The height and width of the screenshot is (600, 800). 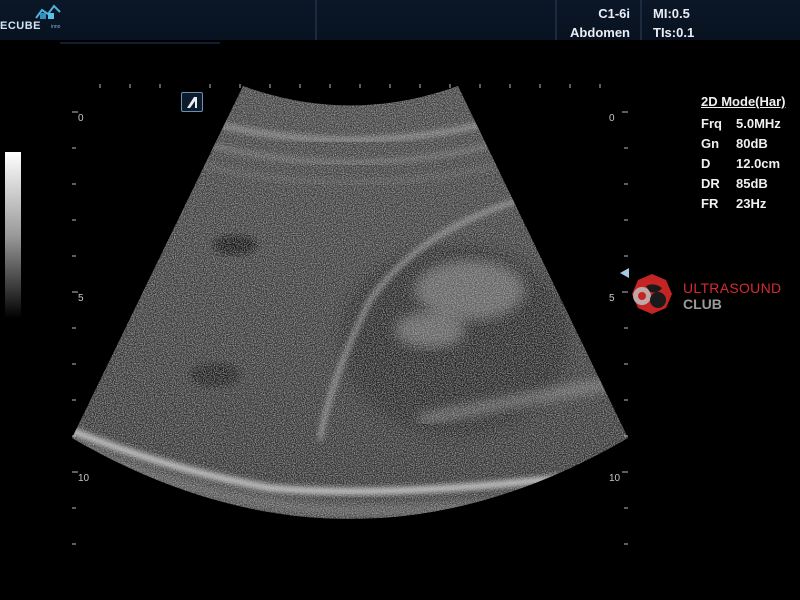 I want to click on top-ruler-ticks, so click(x=350, y=86).